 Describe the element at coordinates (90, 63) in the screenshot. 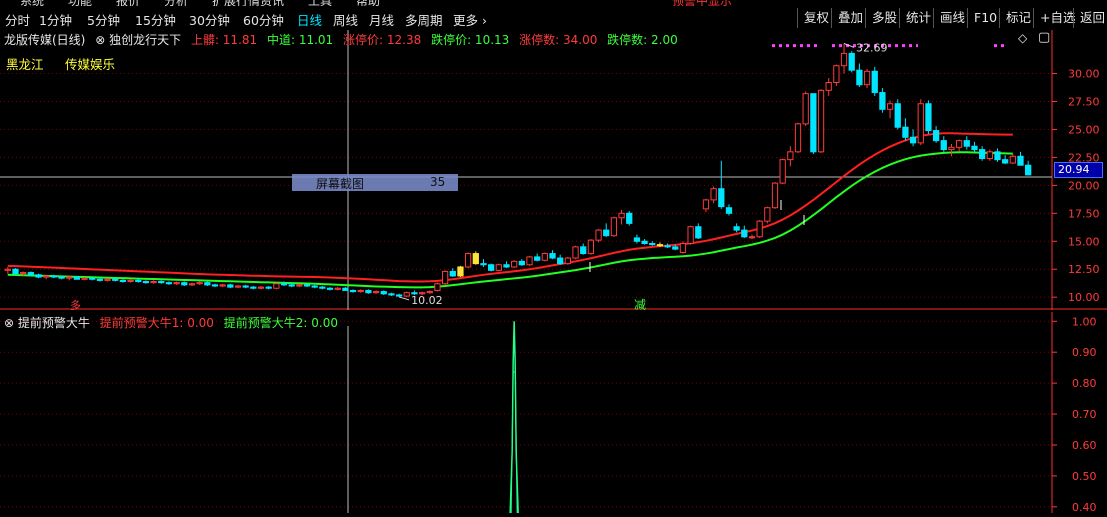

I see `sector-tag: 传媒娱乐` at that location.